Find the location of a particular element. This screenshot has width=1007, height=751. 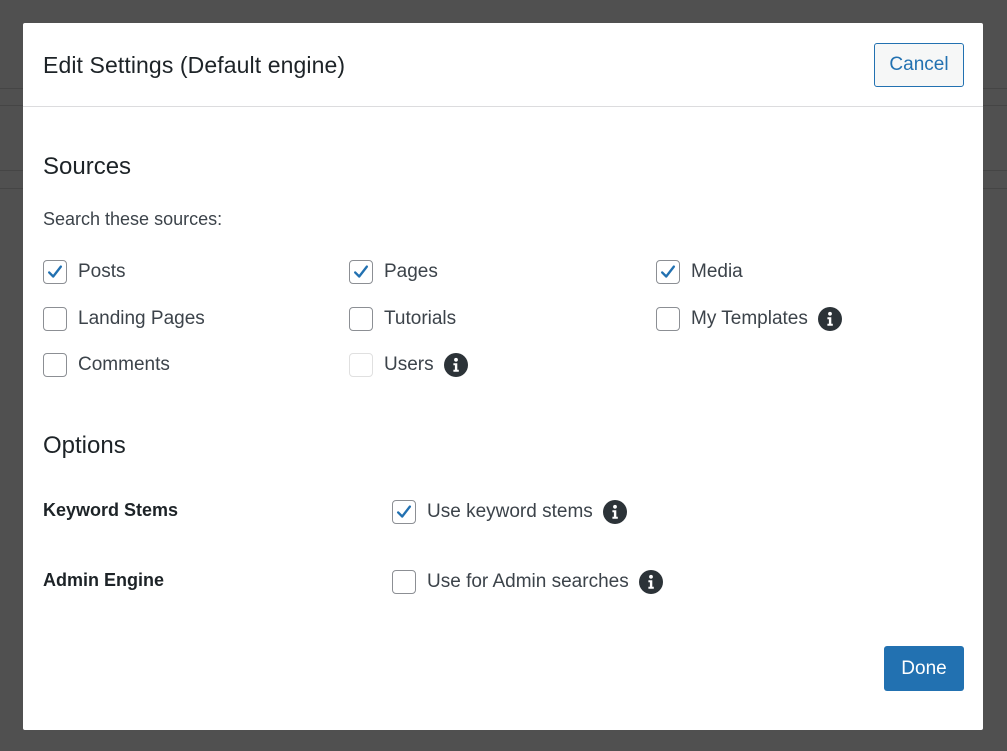

users-checkbox is located at coordinates (361, 365).